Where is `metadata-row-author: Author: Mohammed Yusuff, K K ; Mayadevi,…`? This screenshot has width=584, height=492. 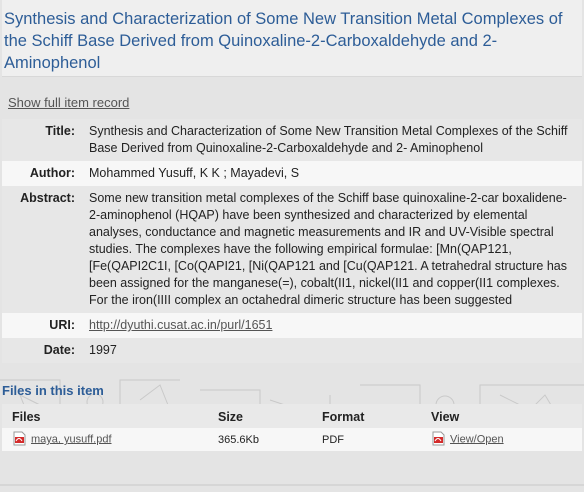 metadata-row-author: Author: Mohammed Yusuff, K K ; Mayadevi,… is located at coordinates (292, 173).